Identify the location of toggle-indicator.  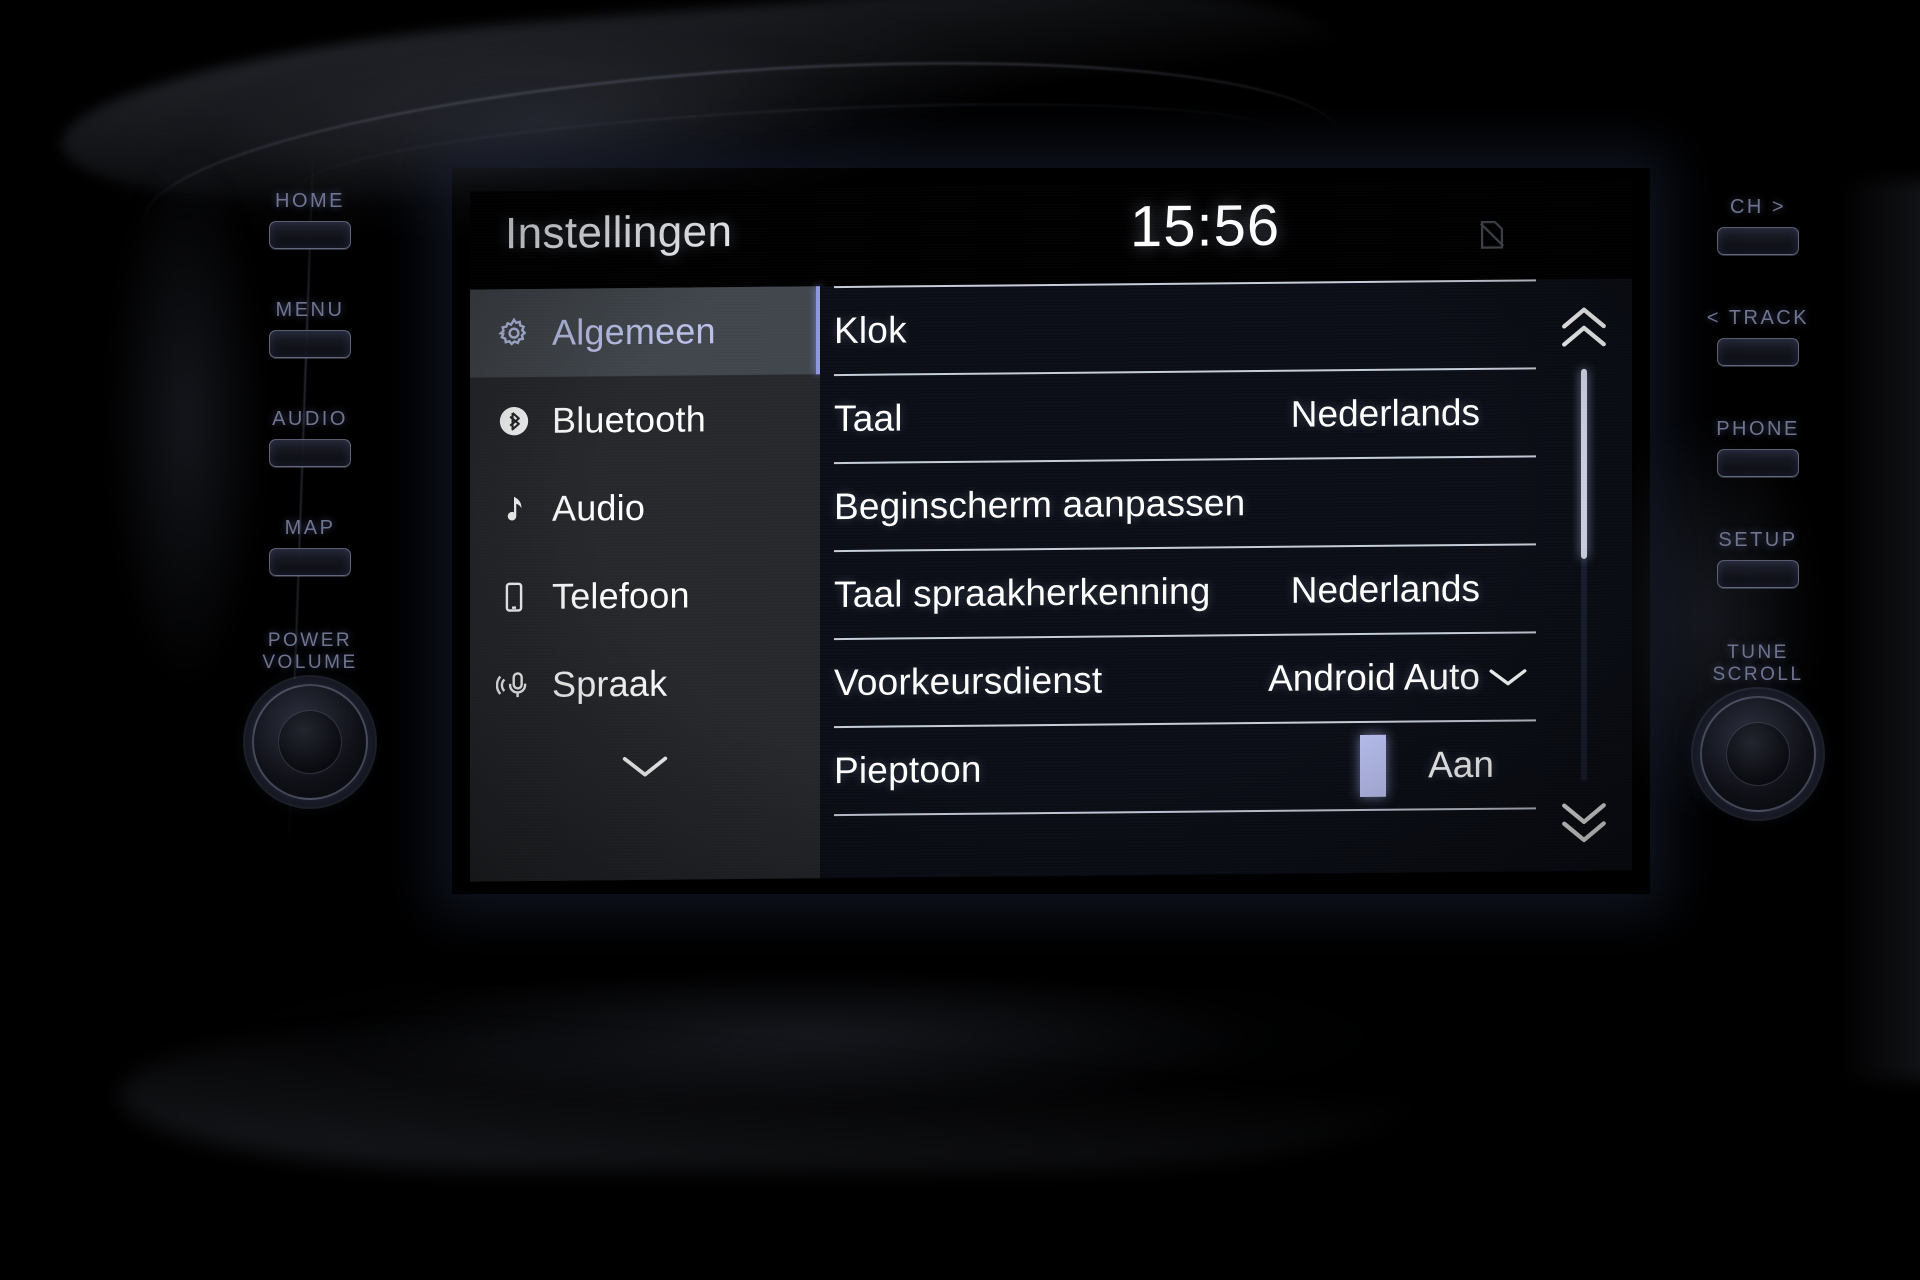
(1373, 766).